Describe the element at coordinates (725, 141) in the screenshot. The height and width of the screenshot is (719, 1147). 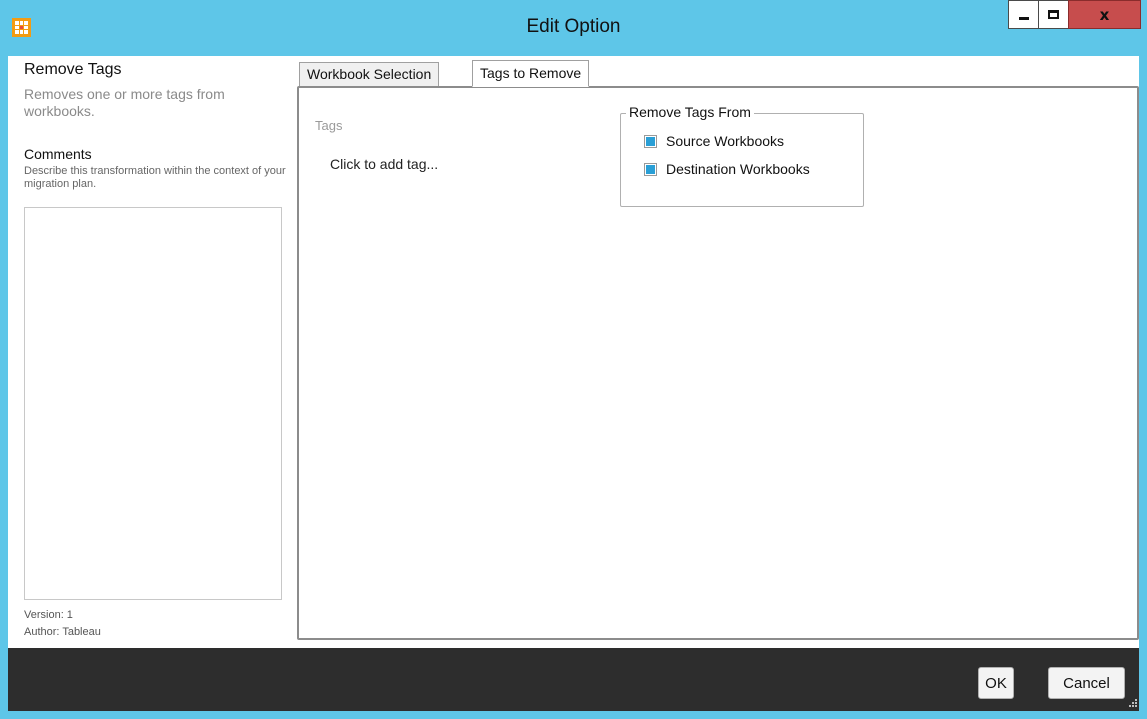
I see `source-workbooks-label: Source Workbooks` at that location.